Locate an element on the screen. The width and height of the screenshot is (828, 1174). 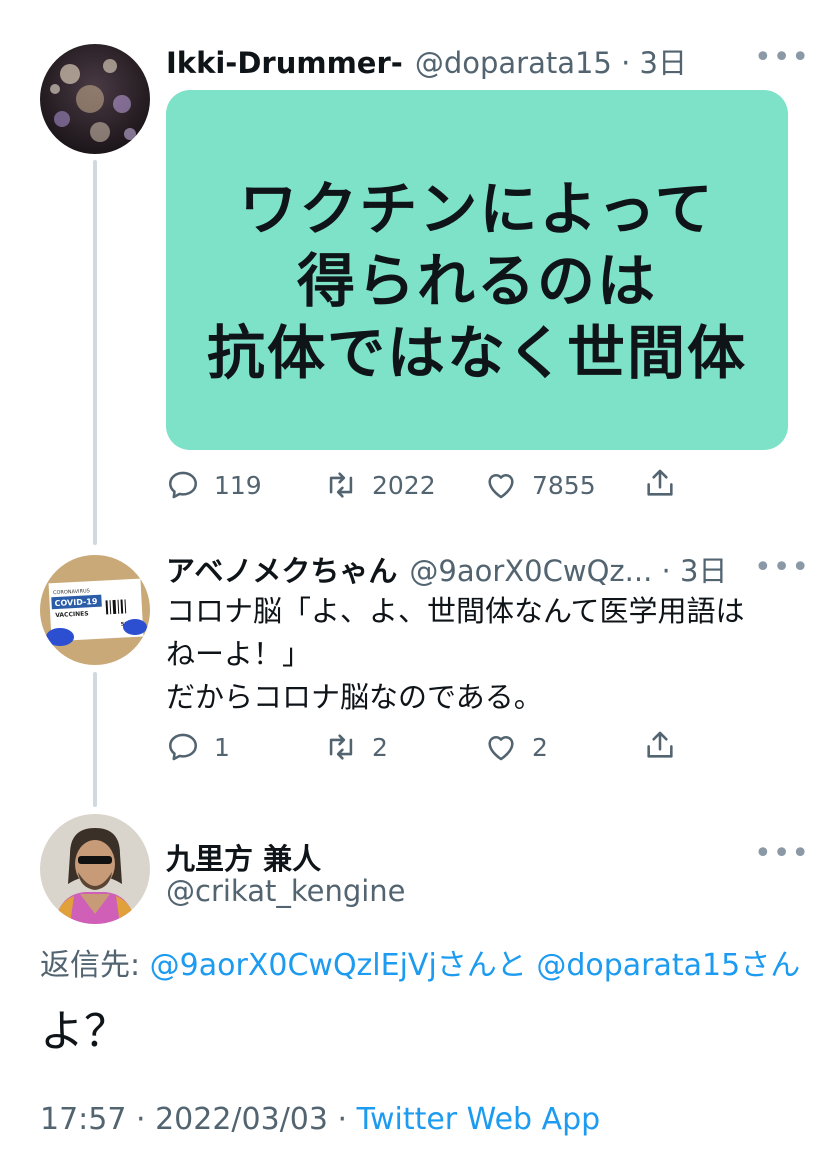
retweet-button: 2022 is located at coordinates (380, 485).